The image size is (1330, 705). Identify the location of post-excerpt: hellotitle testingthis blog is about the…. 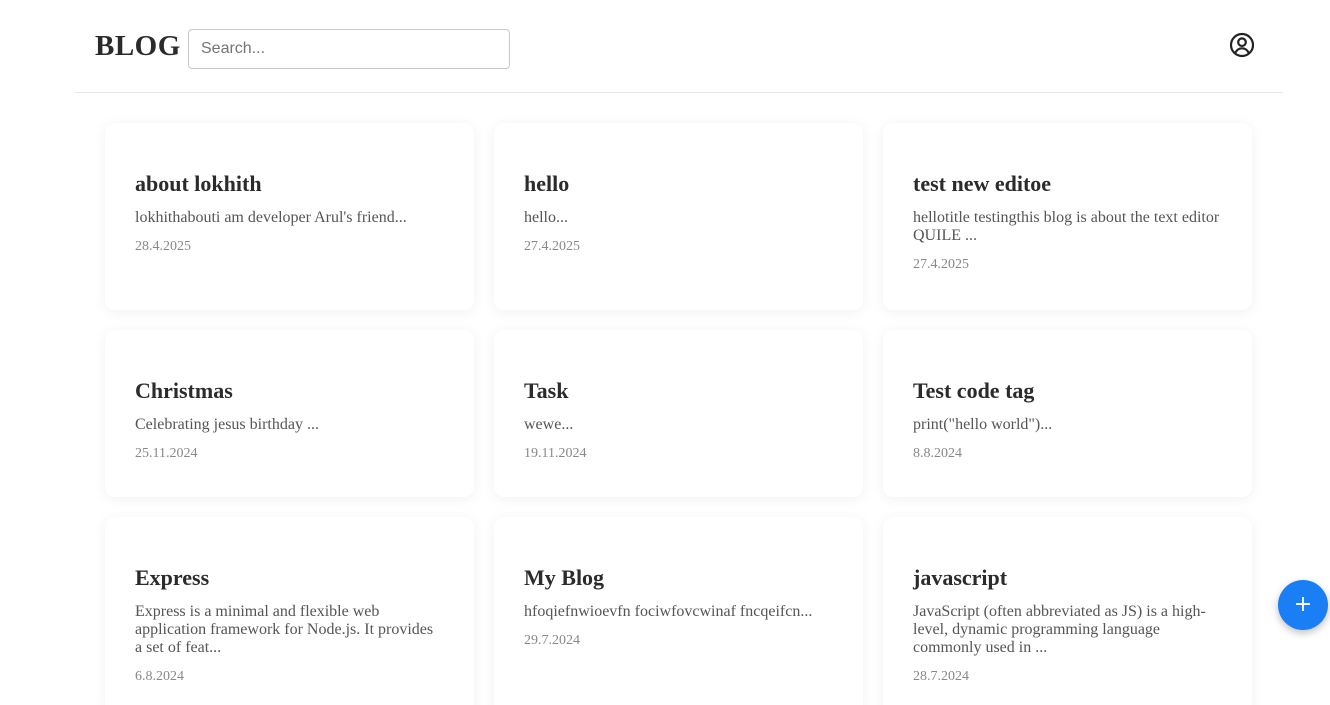
(1066, 226).